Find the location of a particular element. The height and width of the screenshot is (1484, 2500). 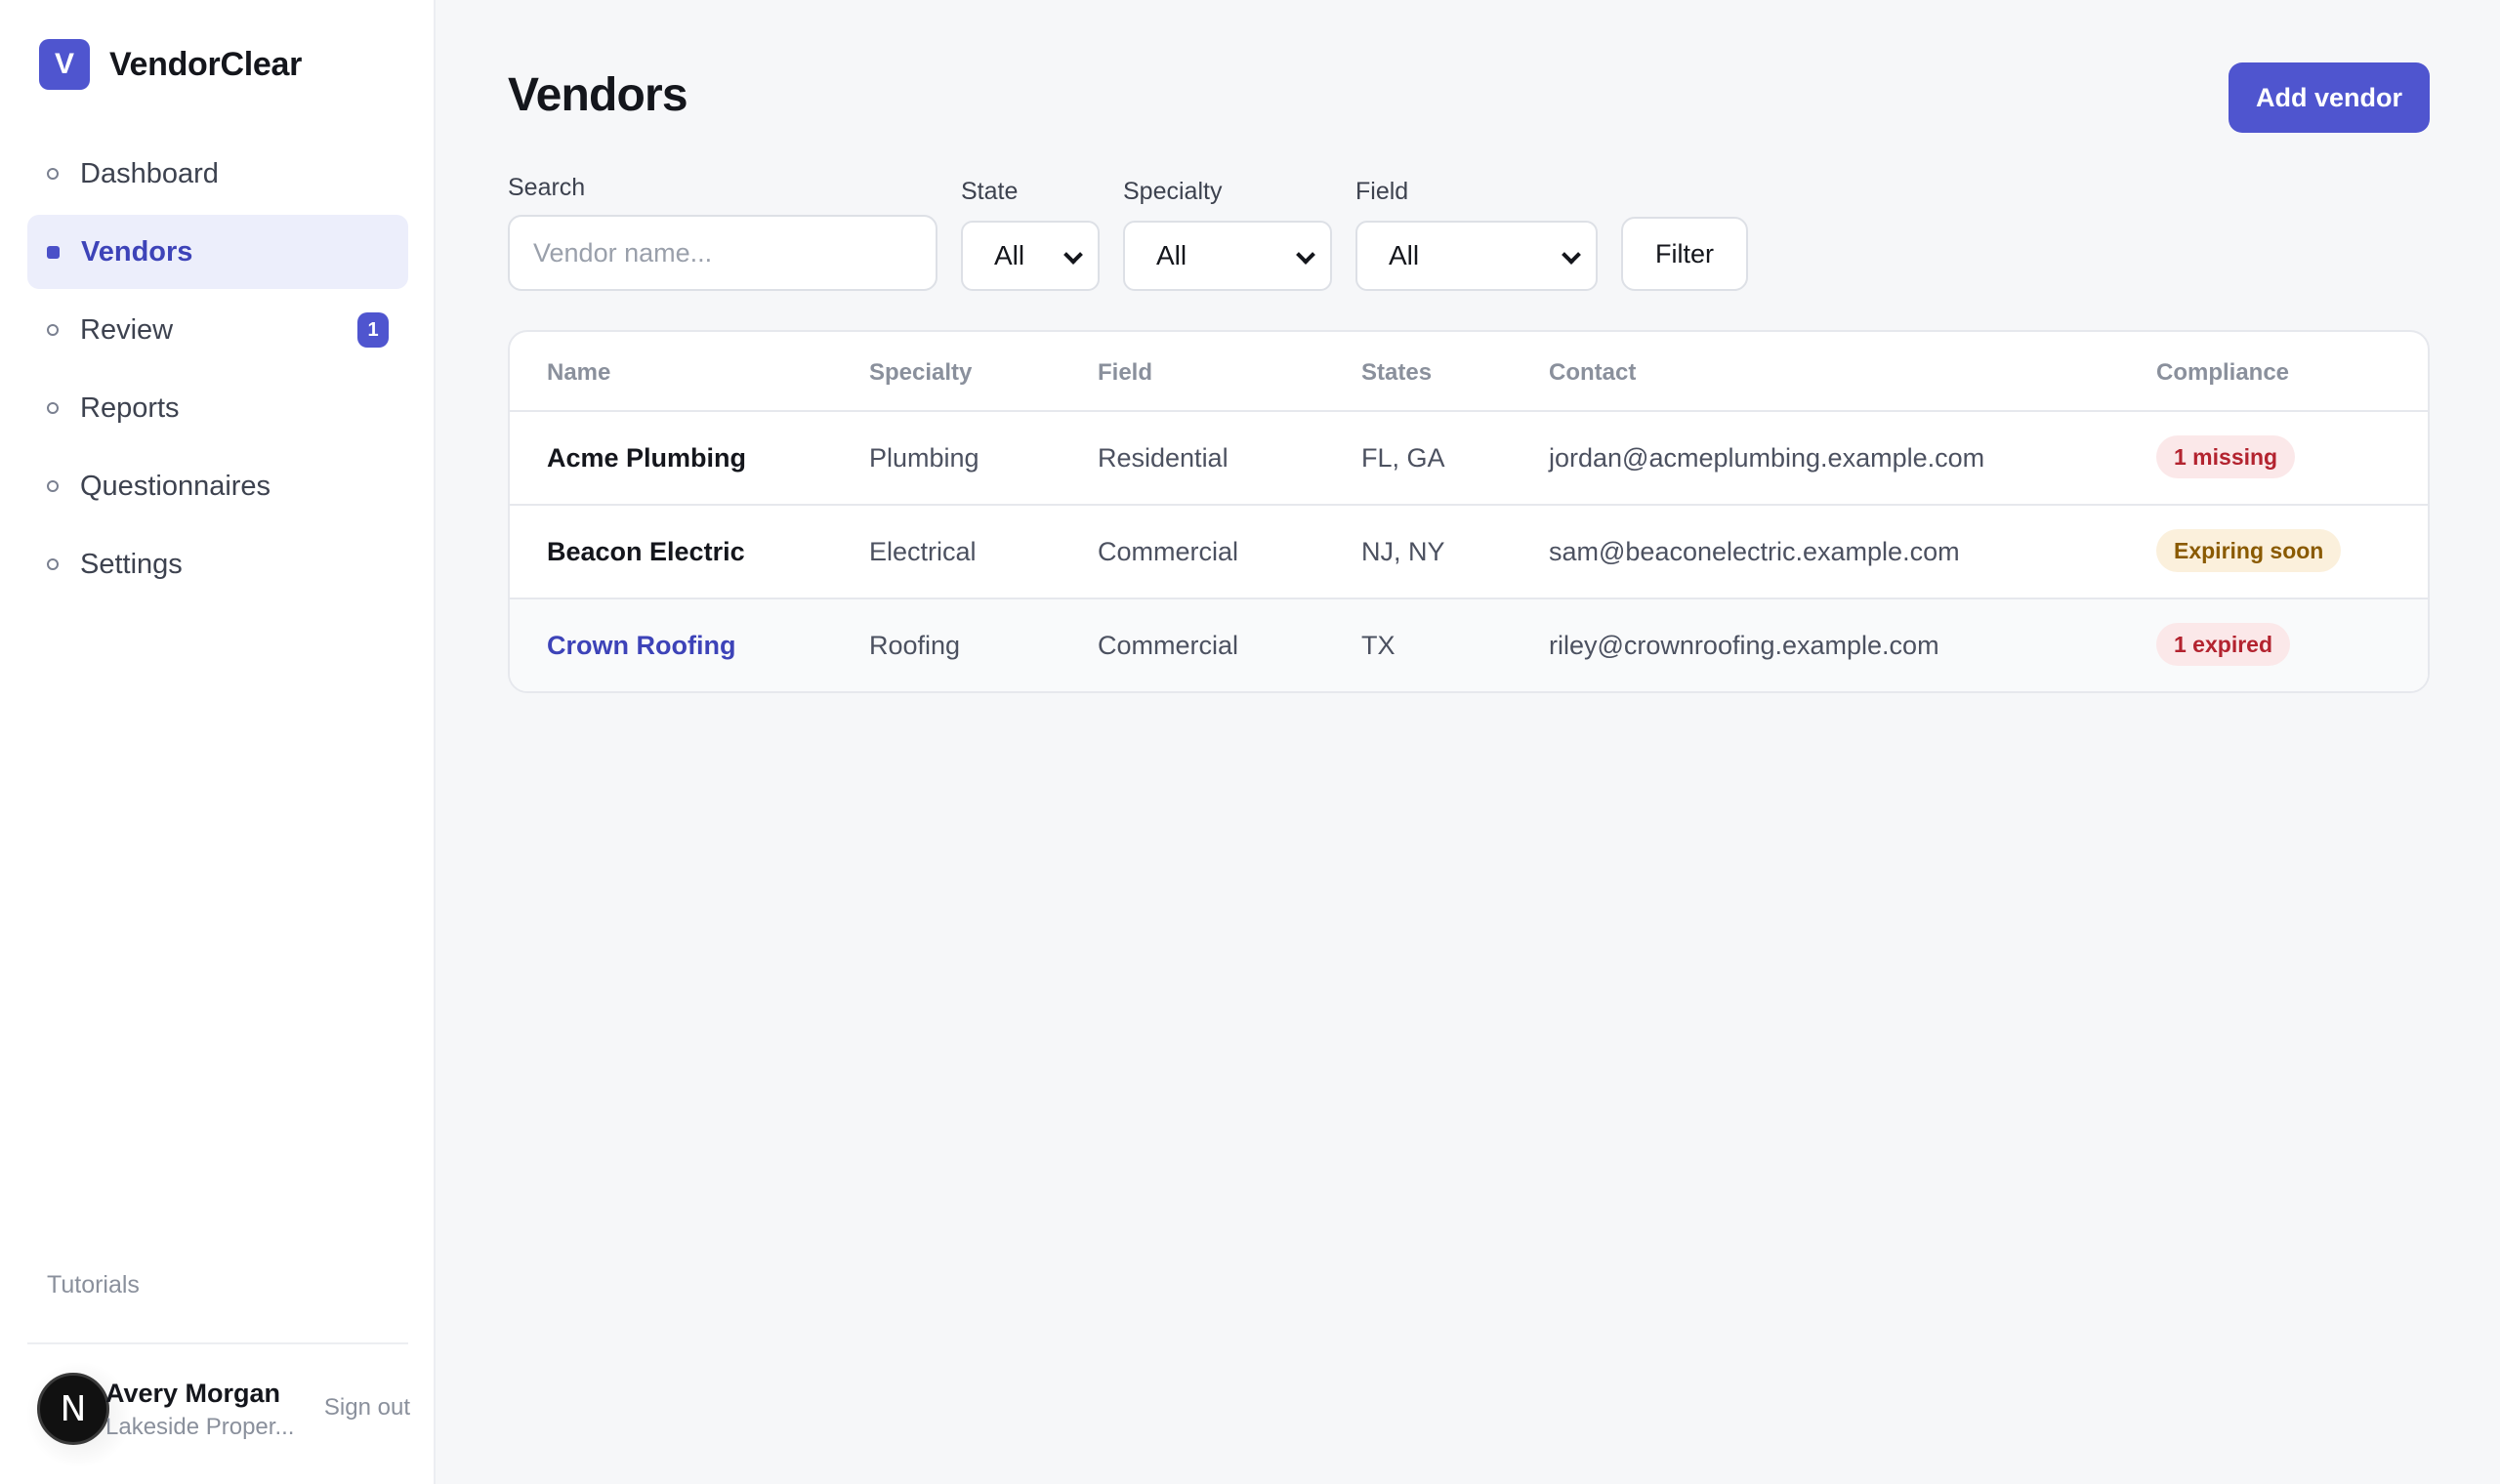

sidebar-item-label: Settings is located at coordinates (131, 564).